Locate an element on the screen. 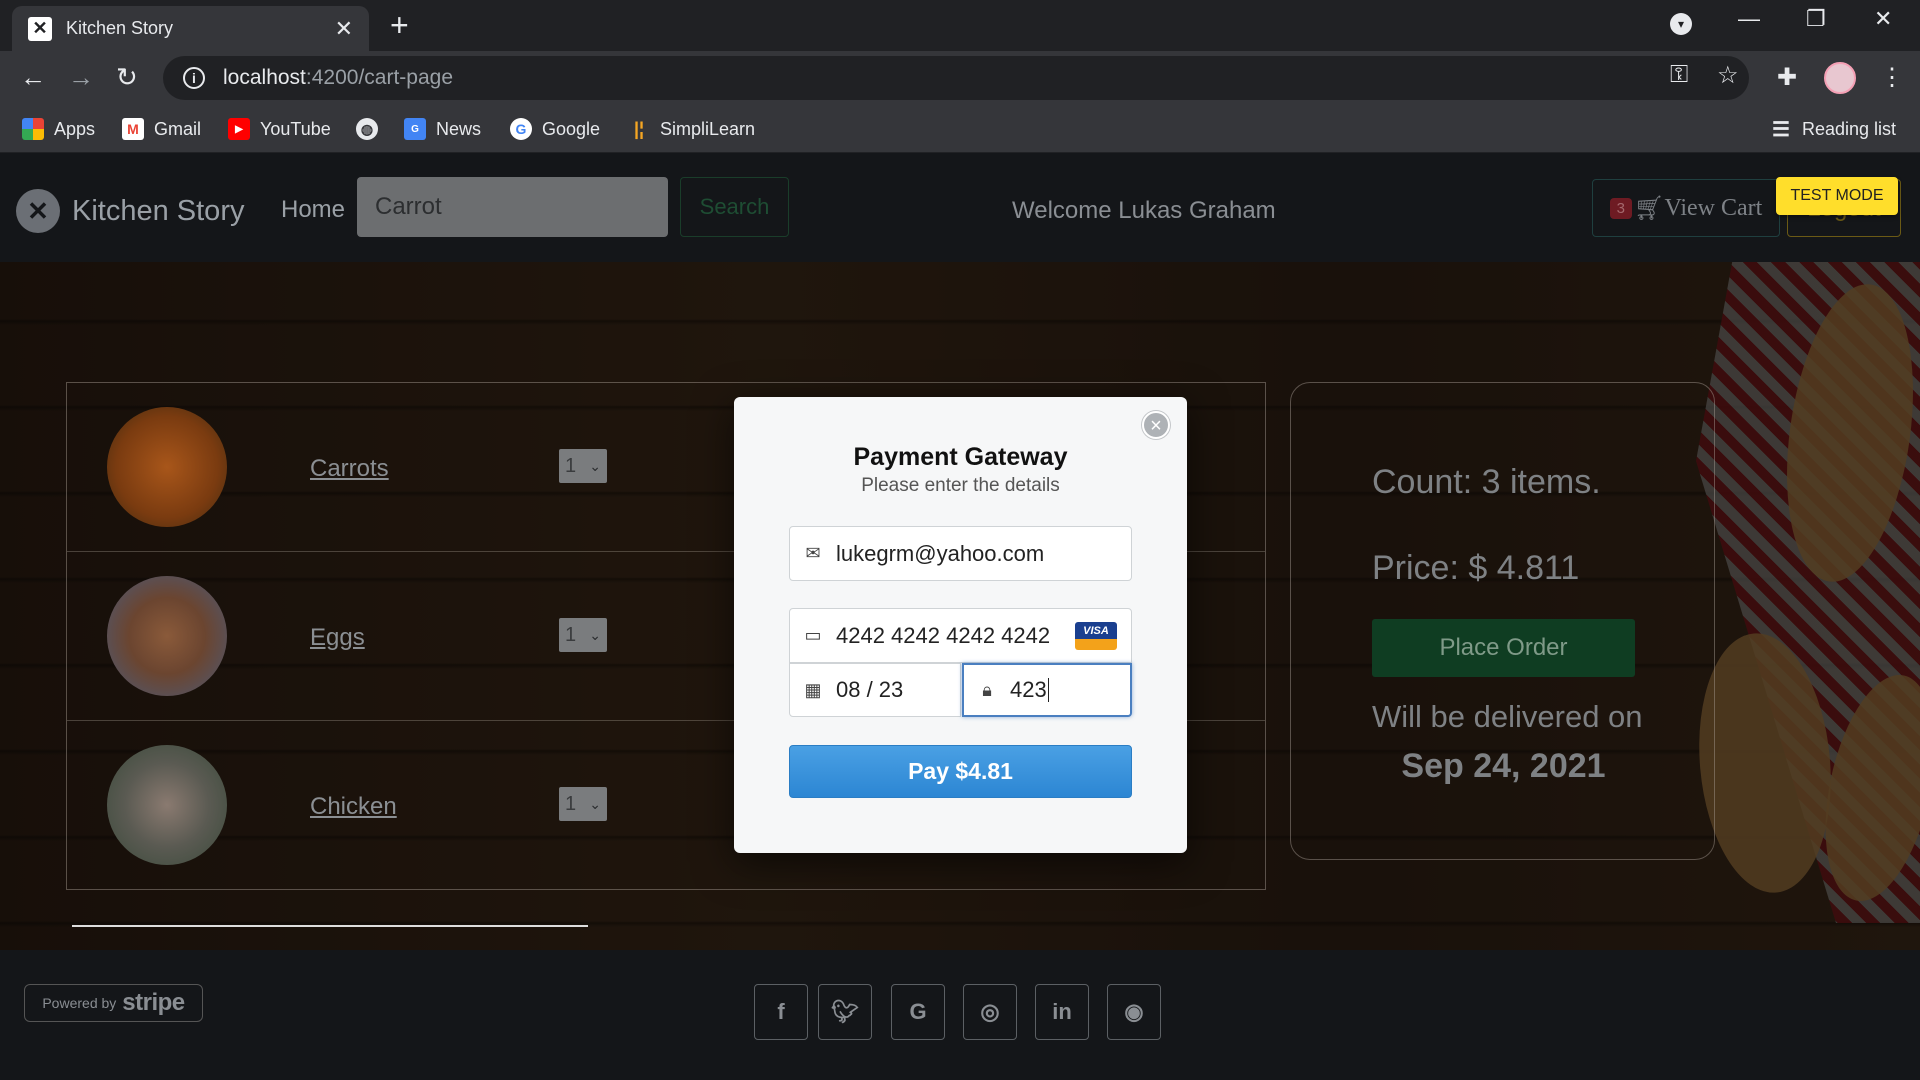 This screenshot has width=1920, height=1080. welcome-text: Welcome Lukas Graham is located at coordinates (1144, 210).